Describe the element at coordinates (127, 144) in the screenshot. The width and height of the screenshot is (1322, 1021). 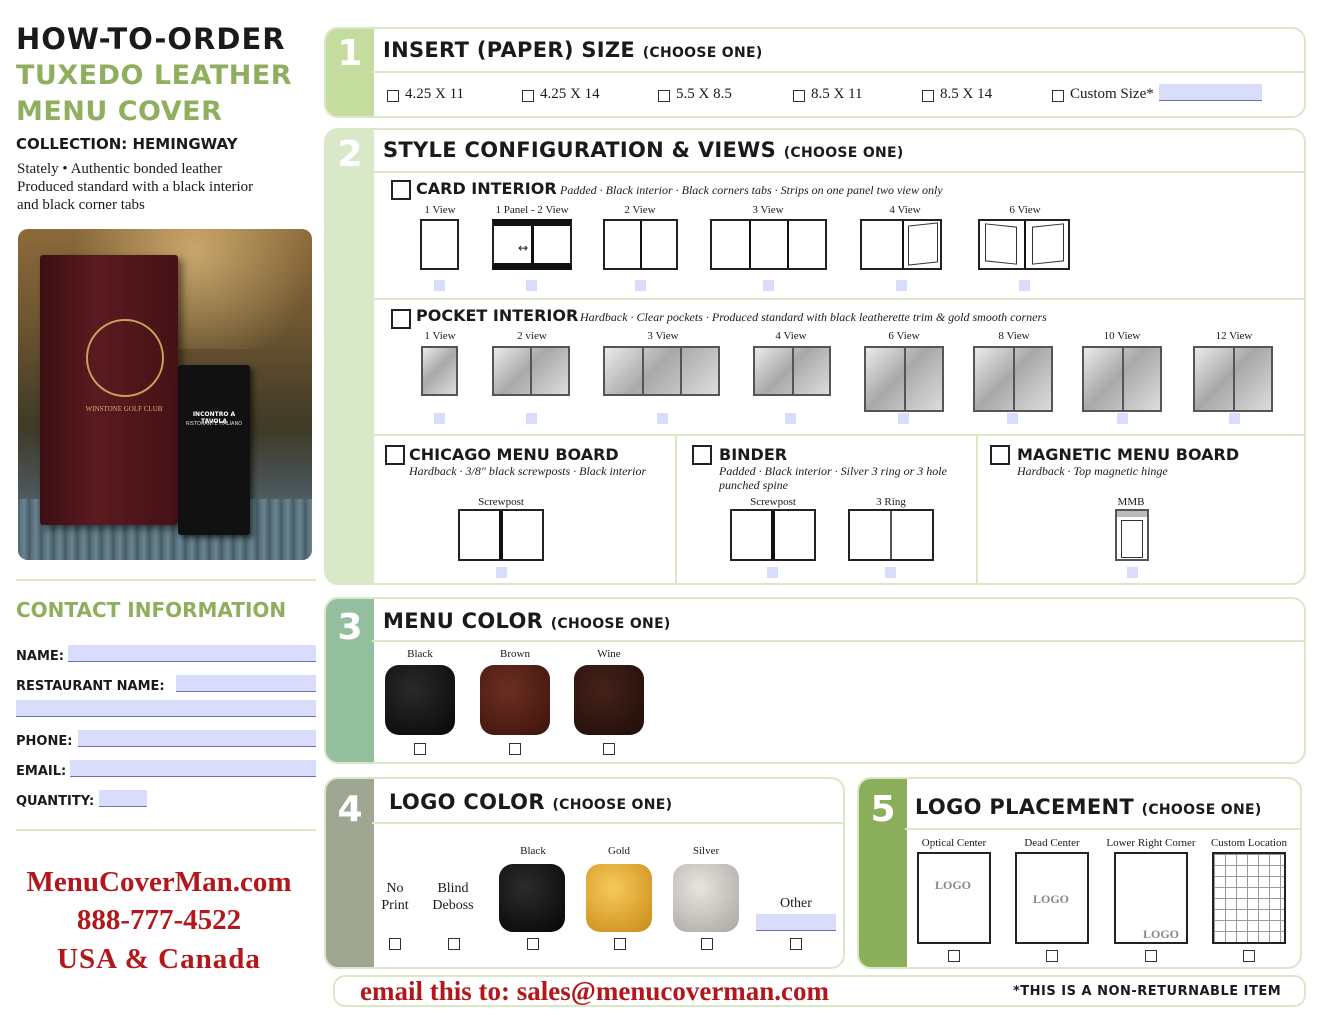
I see `collection-label: COLLECTION: HEMINGWAY` at that location.